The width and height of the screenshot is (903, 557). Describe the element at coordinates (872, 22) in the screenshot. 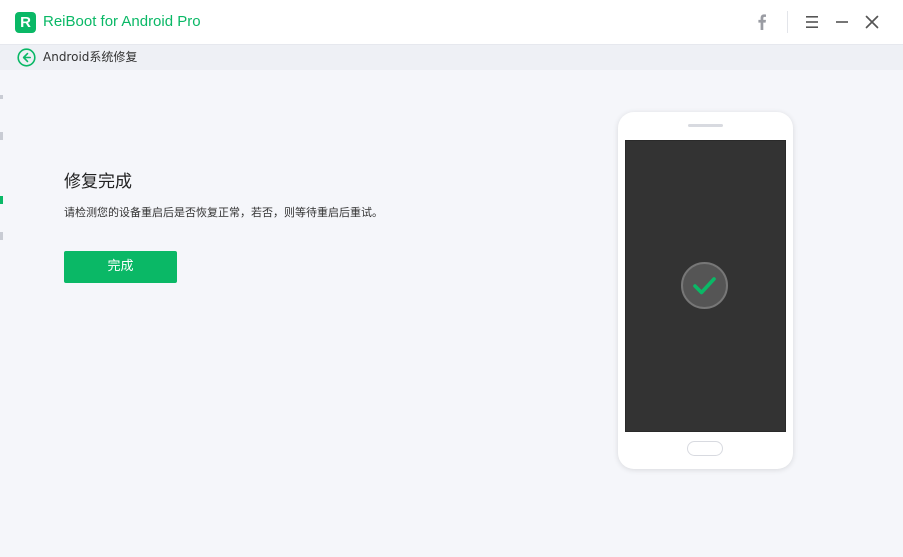

I see `close-icon` at that location.